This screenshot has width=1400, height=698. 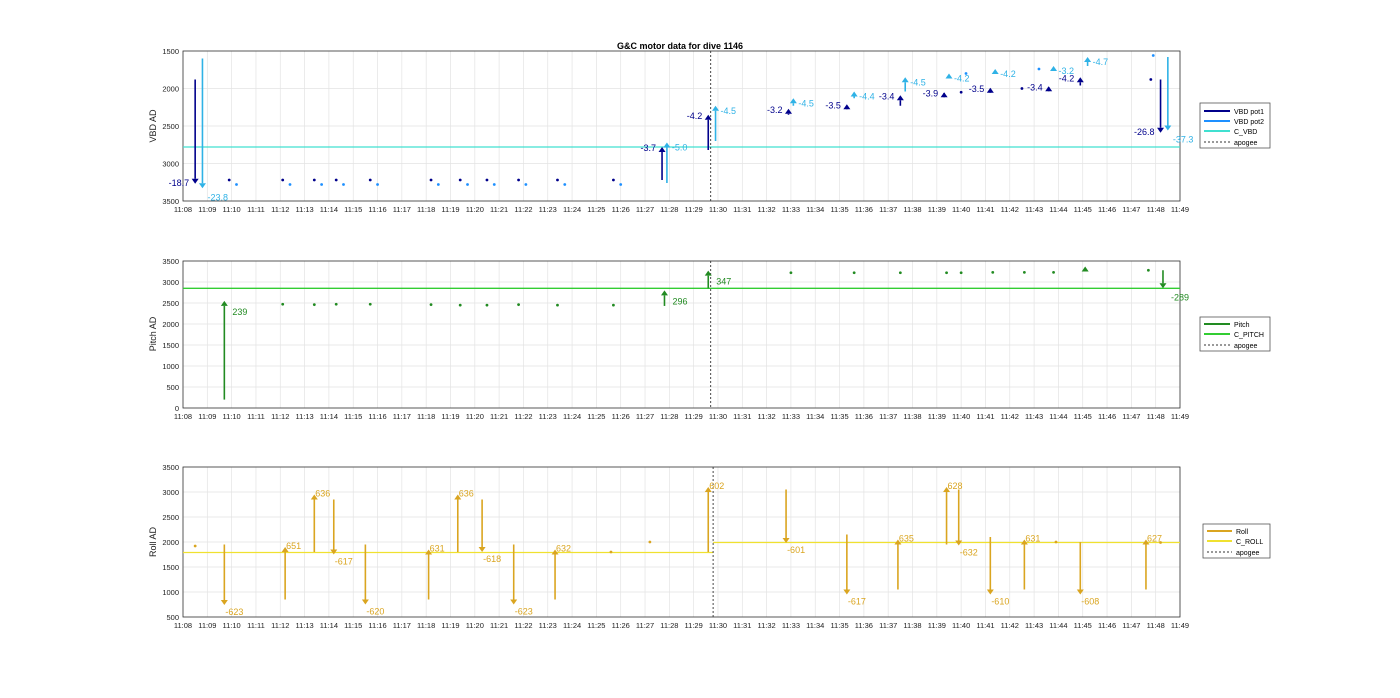 I want to click on pitch-ytick-label: 3500, so click(x=170, y=261).